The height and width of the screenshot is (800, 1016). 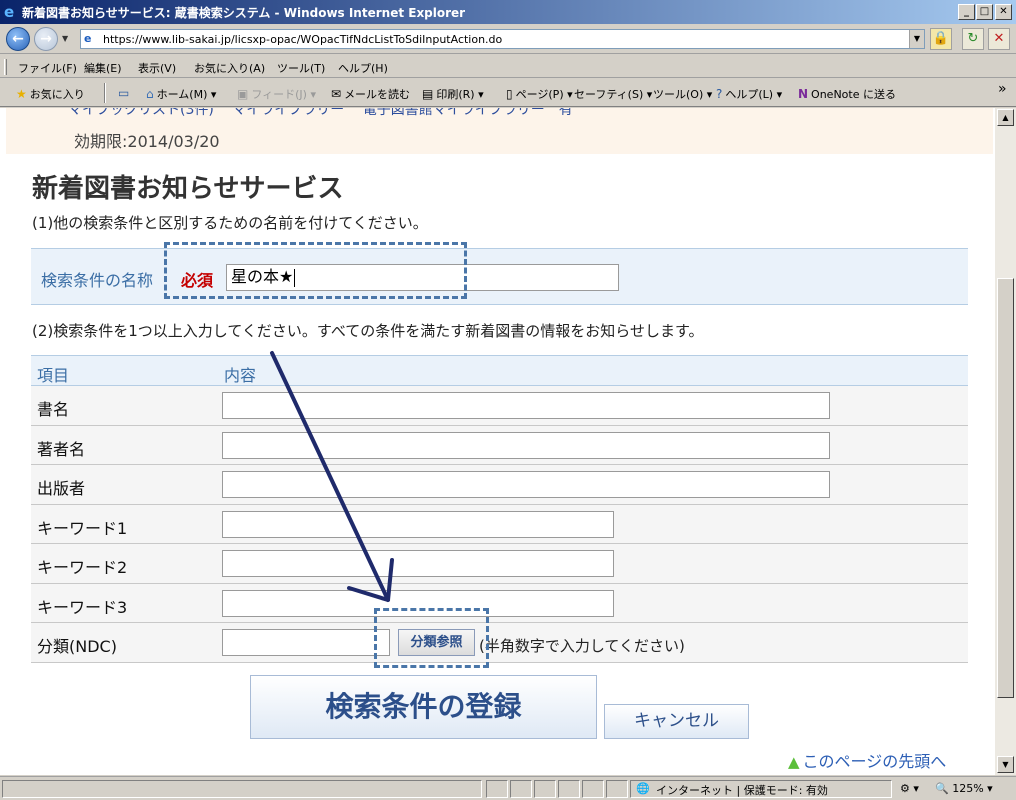 I want to click on up-arrow-icon: ▲, so click(x=794, y=762).